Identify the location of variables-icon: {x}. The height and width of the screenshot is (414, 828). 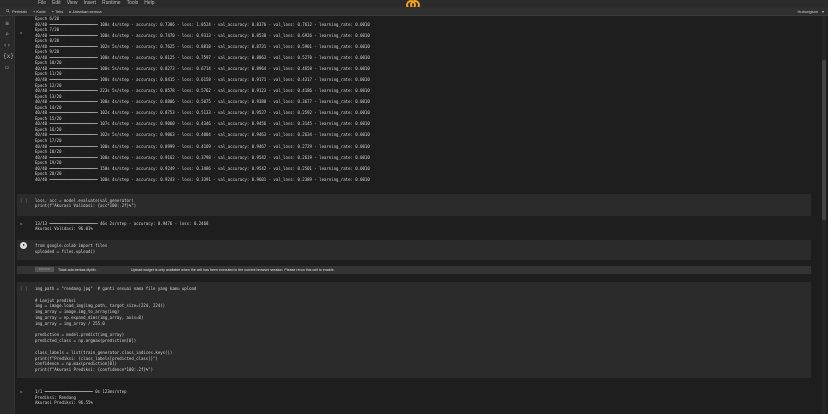
(8, 56).